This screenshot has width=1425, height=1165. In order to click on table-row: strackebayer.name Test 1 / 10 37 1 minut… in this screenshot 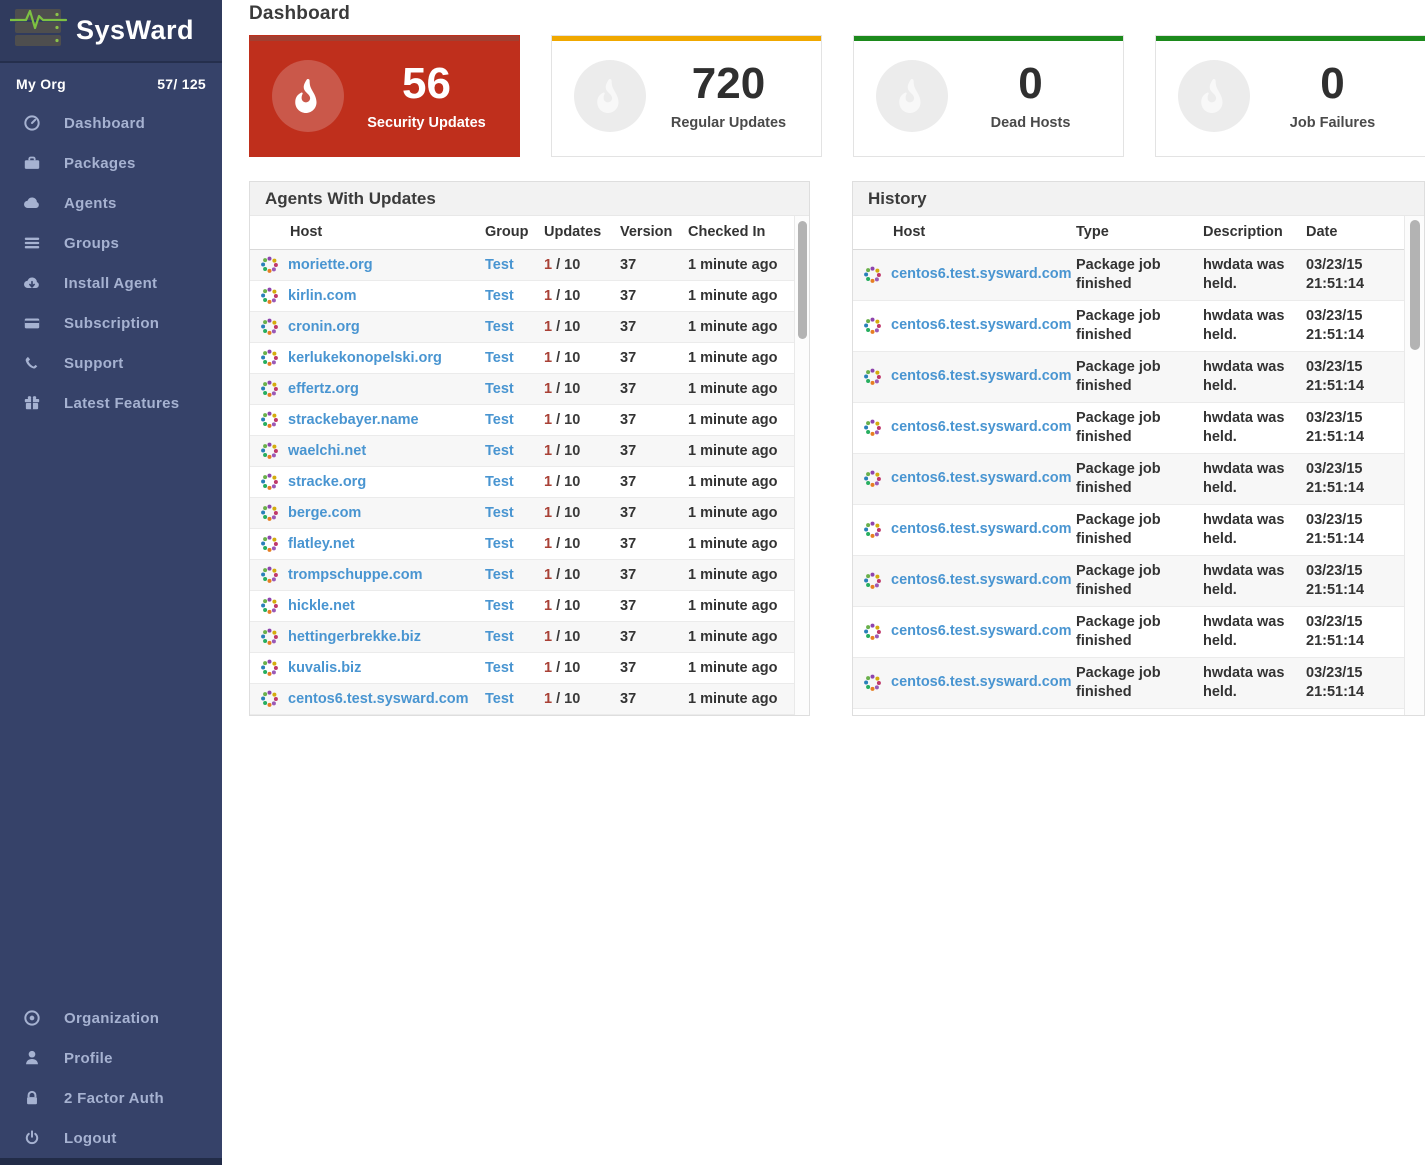, I will do `click(522, 419)`.